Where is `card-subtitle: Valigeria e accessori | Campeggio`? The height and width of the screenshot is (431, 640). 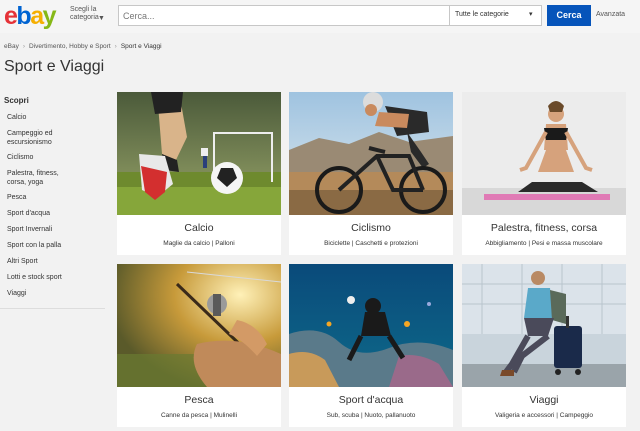
card-subtitle: Valigeria e accessori | Campeggio is located at coordinates (544, 415).